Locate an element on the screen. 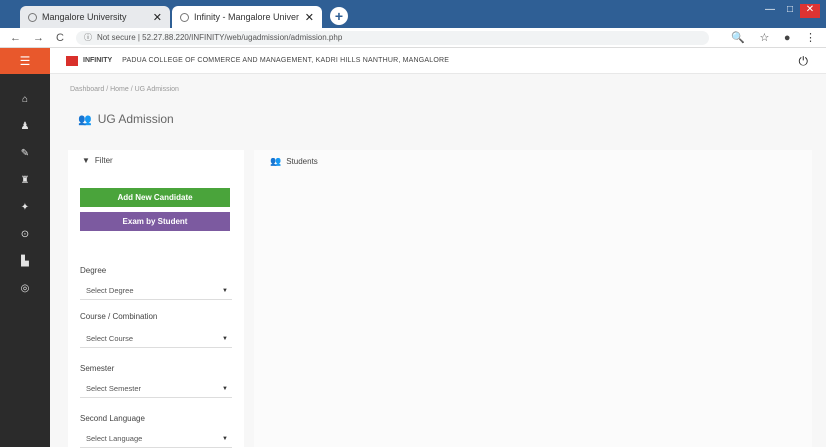 This screenshot has height=448, width=826. users-icon: ♜ is located at coordinates (25, 180).